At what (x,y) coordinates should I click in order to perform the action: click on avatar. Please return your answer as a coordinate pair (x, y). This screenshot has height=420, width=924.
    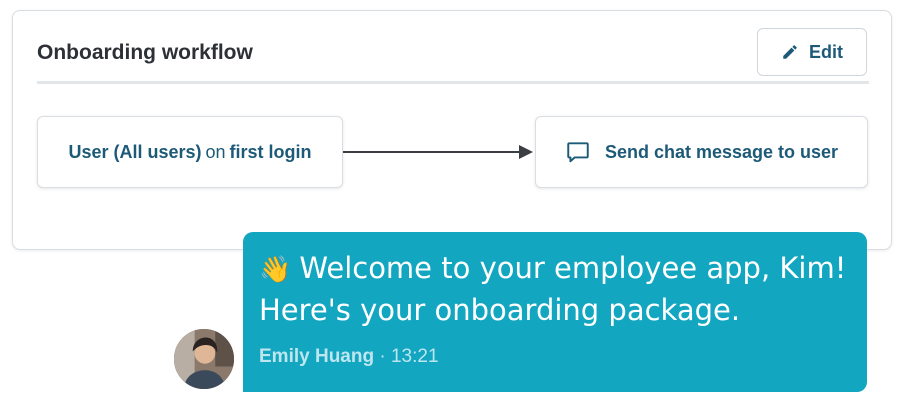
    Looking at the image, I should click on (204, 359).